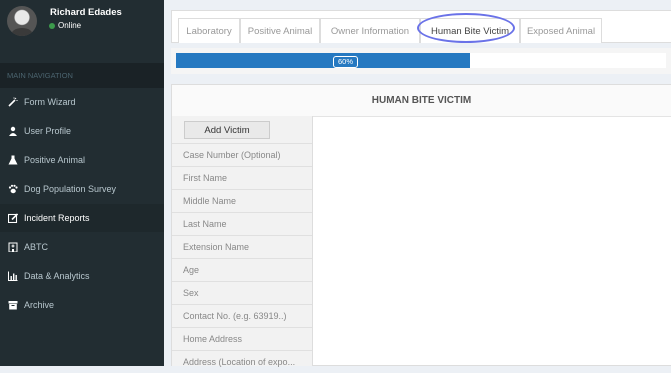 This screenshot has width=671, height=373. I want to click on wand-icon, so click(12, 102).